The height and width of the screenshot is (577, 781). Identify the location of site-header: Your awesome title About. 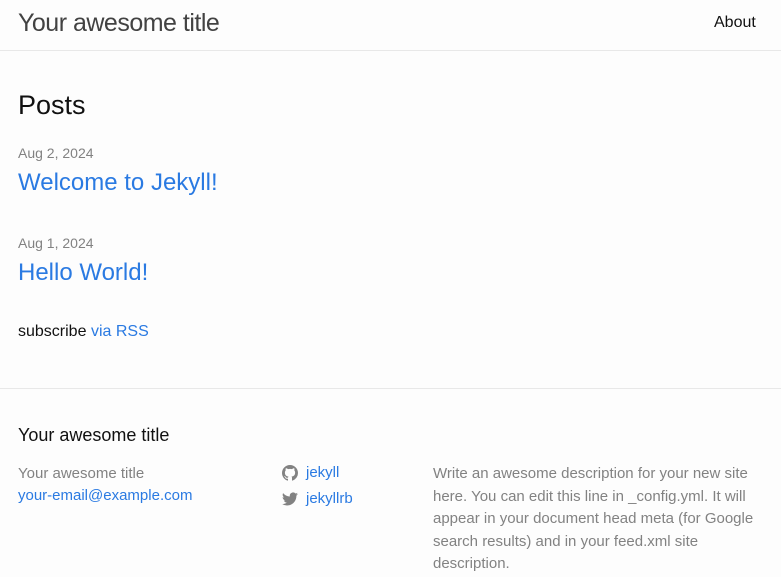
(390, 25).